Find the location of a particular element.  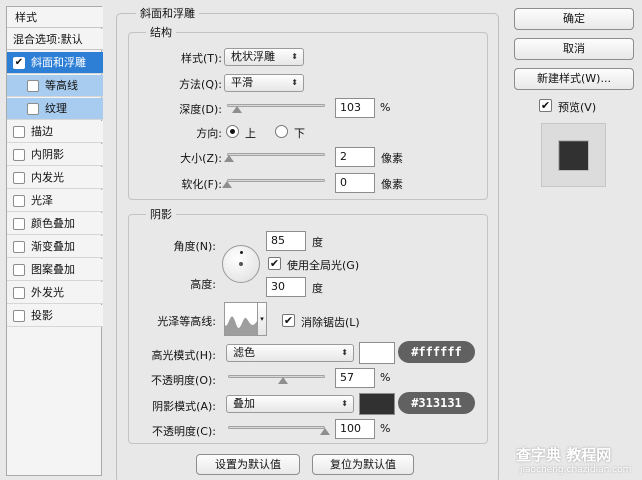

highlight-opacity-label: 不透明度(O): is located at coordinates (183, 380).